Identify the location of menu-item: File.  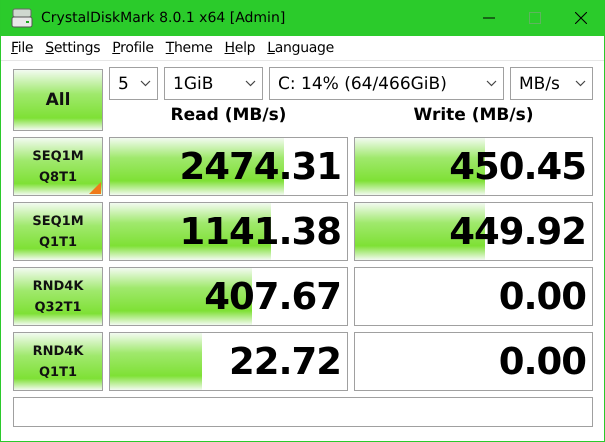
(22, 48).